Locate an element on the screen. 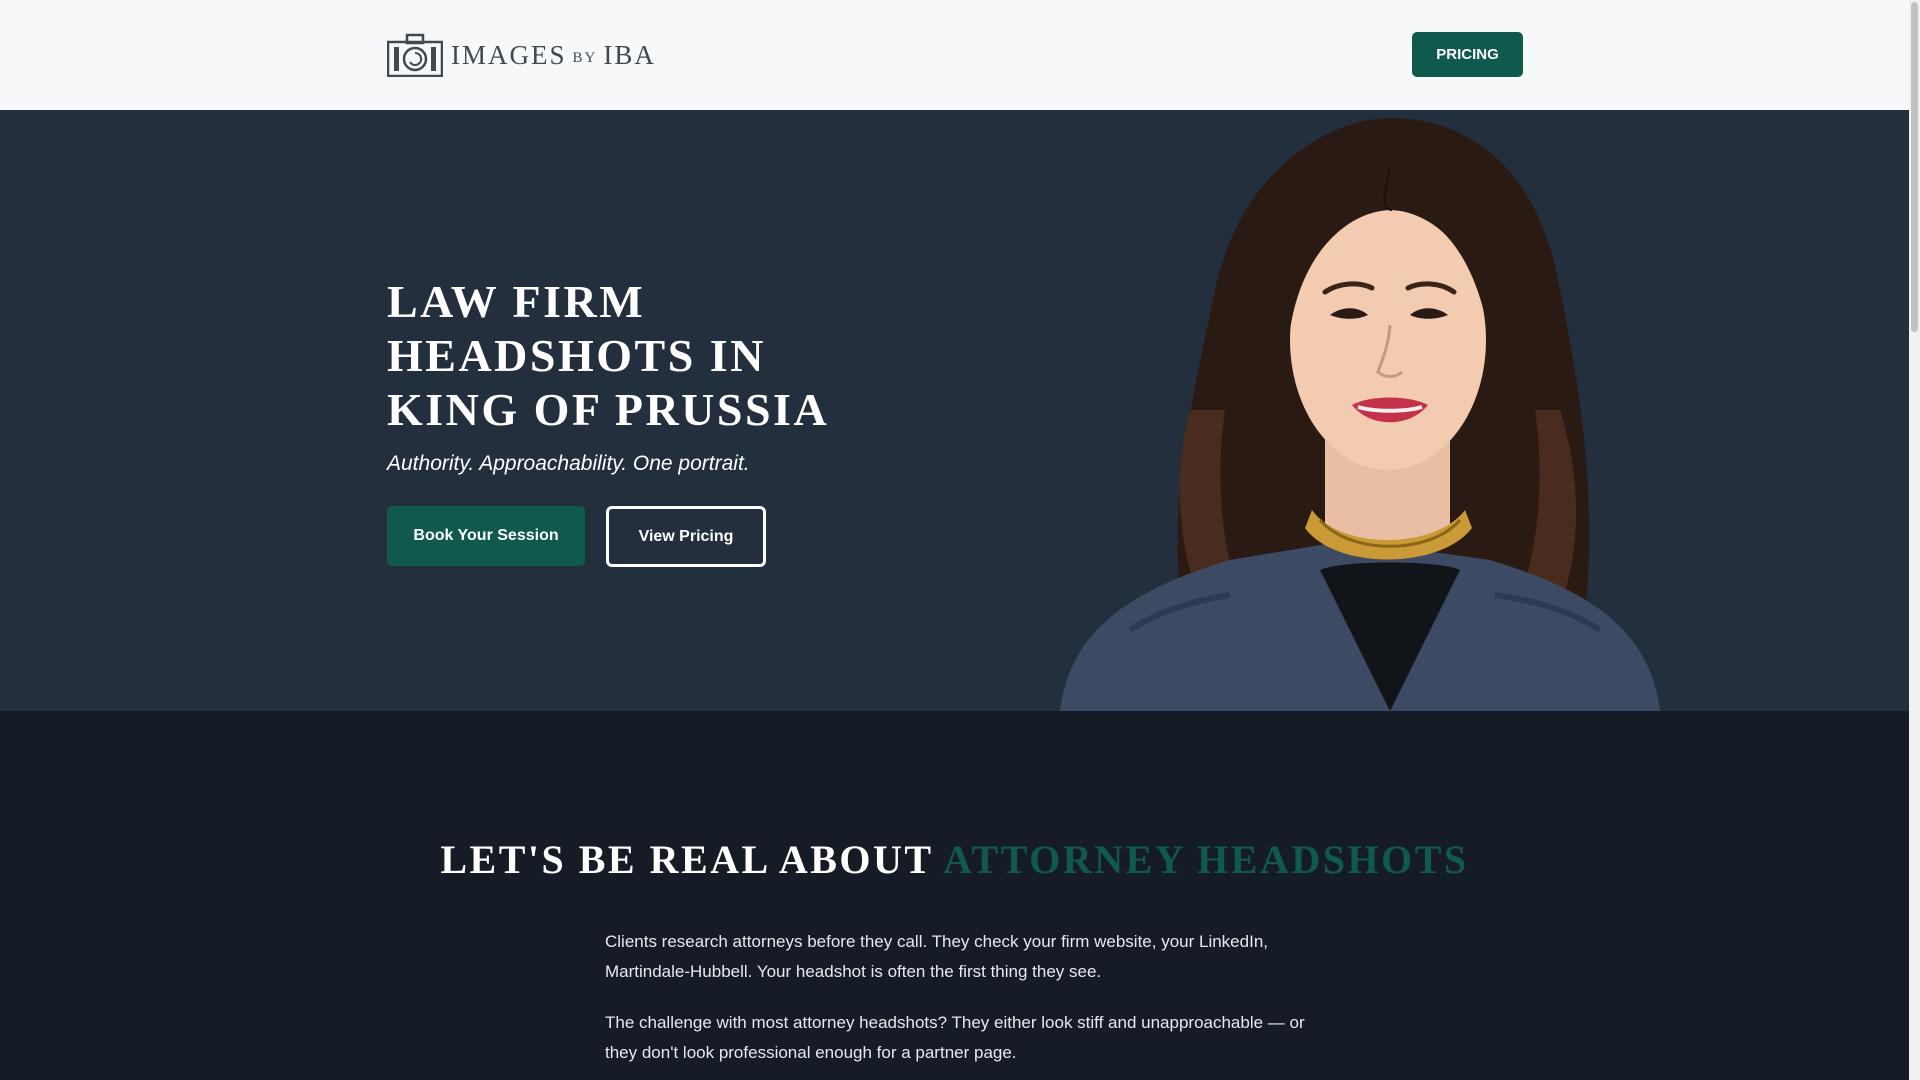  pricing-button: PRICING is located at coordinates (1467, 54).